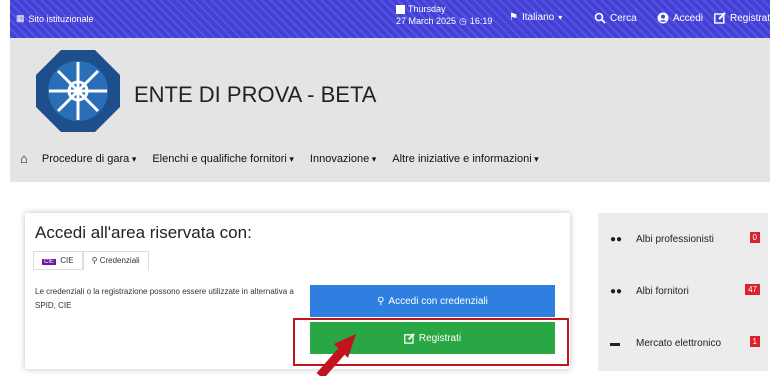 This screenshot has width=770, height=376. I want to click on sidebar-item-mercato-elettronico: ▬ Mercato elettronico 1, so click(683, 344).